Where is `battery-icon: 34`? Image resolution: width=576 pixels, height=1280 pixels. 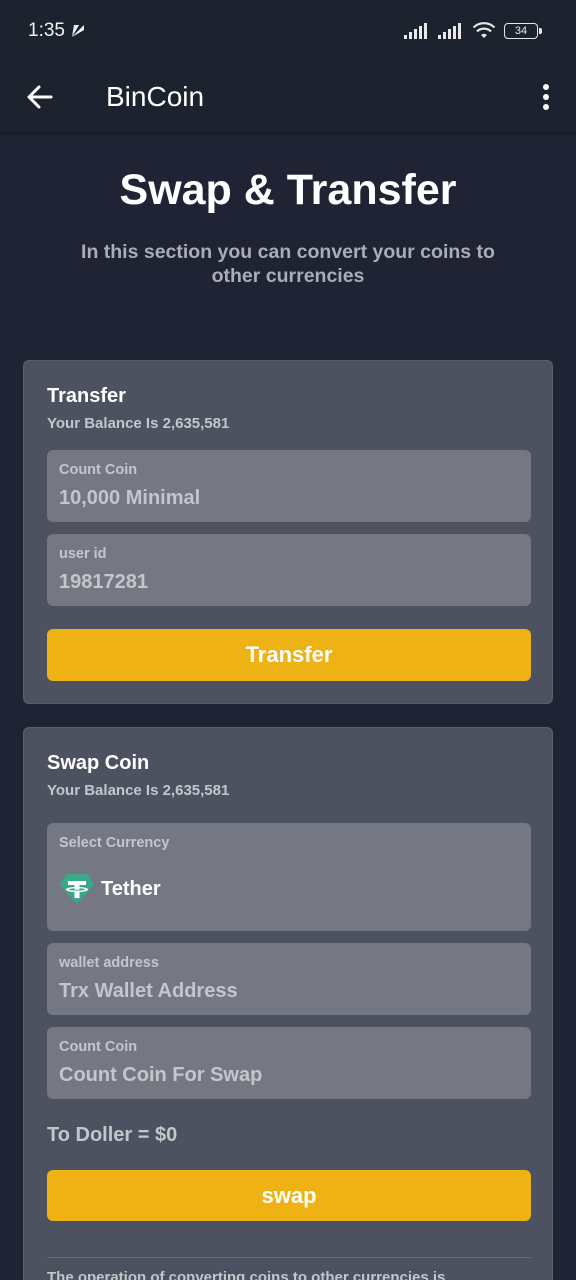 battery-icon: 34 is located at coordinates (523, 31).